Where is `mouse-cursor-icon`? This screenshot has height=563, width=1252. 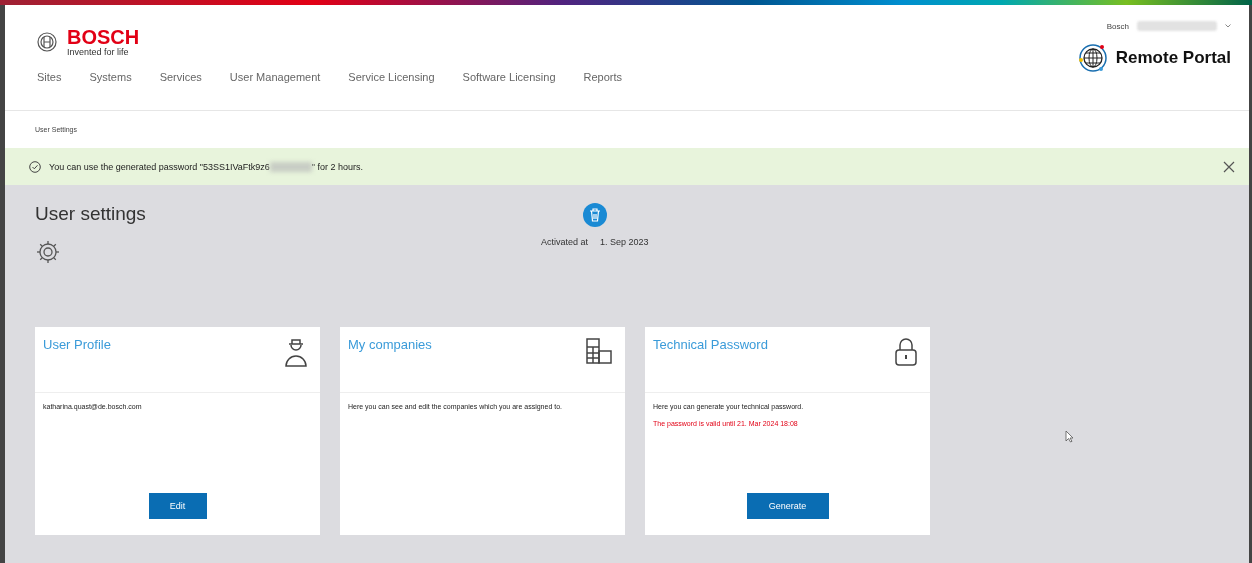 mouse-cursor-icon is located at coordinates (1069, 436).